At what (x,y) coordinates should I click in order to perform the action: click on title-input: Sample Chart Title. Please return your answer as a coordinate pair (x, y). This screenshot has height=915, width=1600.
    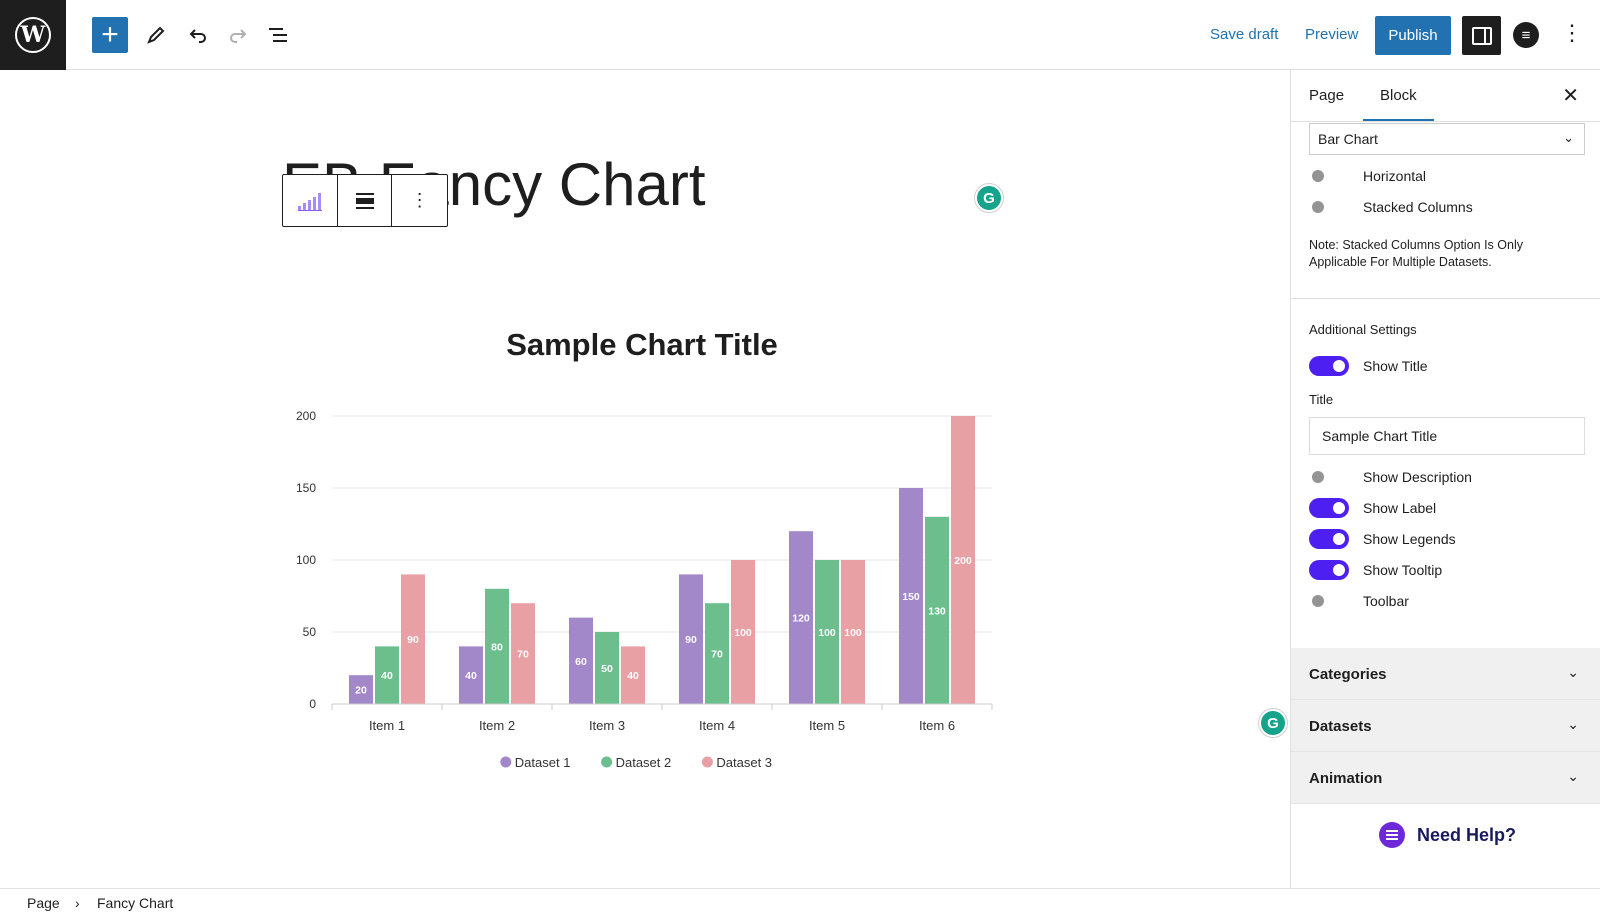
    Looking at the image, I should click on (1447, 436).